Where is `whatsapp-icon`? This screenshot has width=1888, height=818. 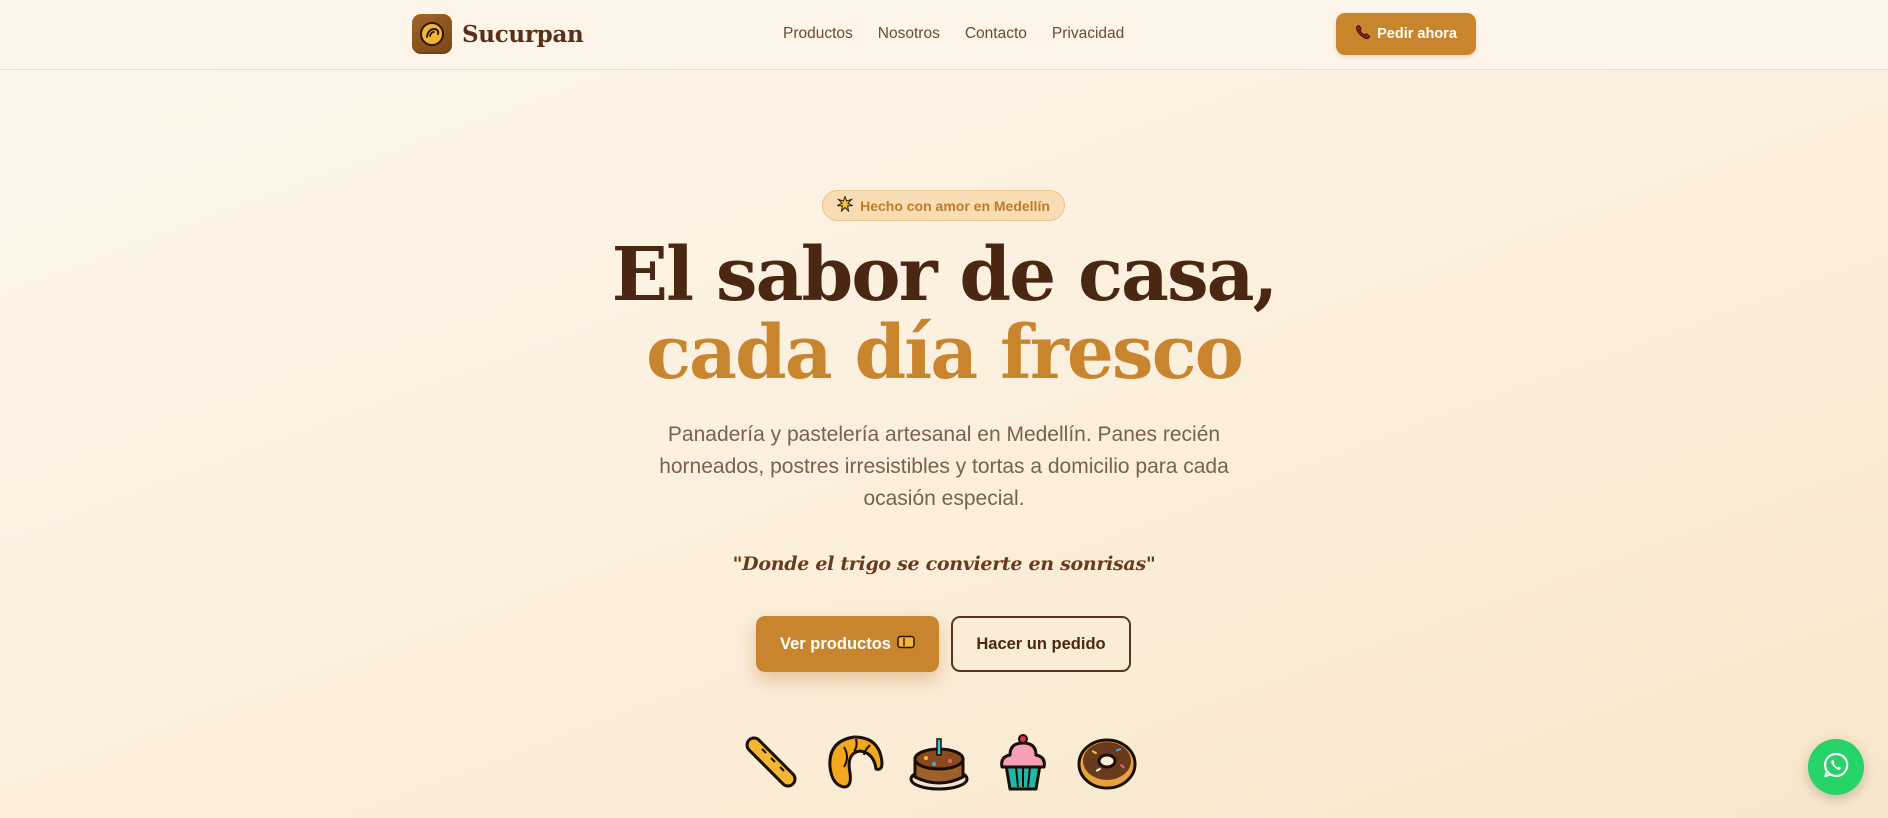
whatsapp-icon is located at coordinates (1836, 767).